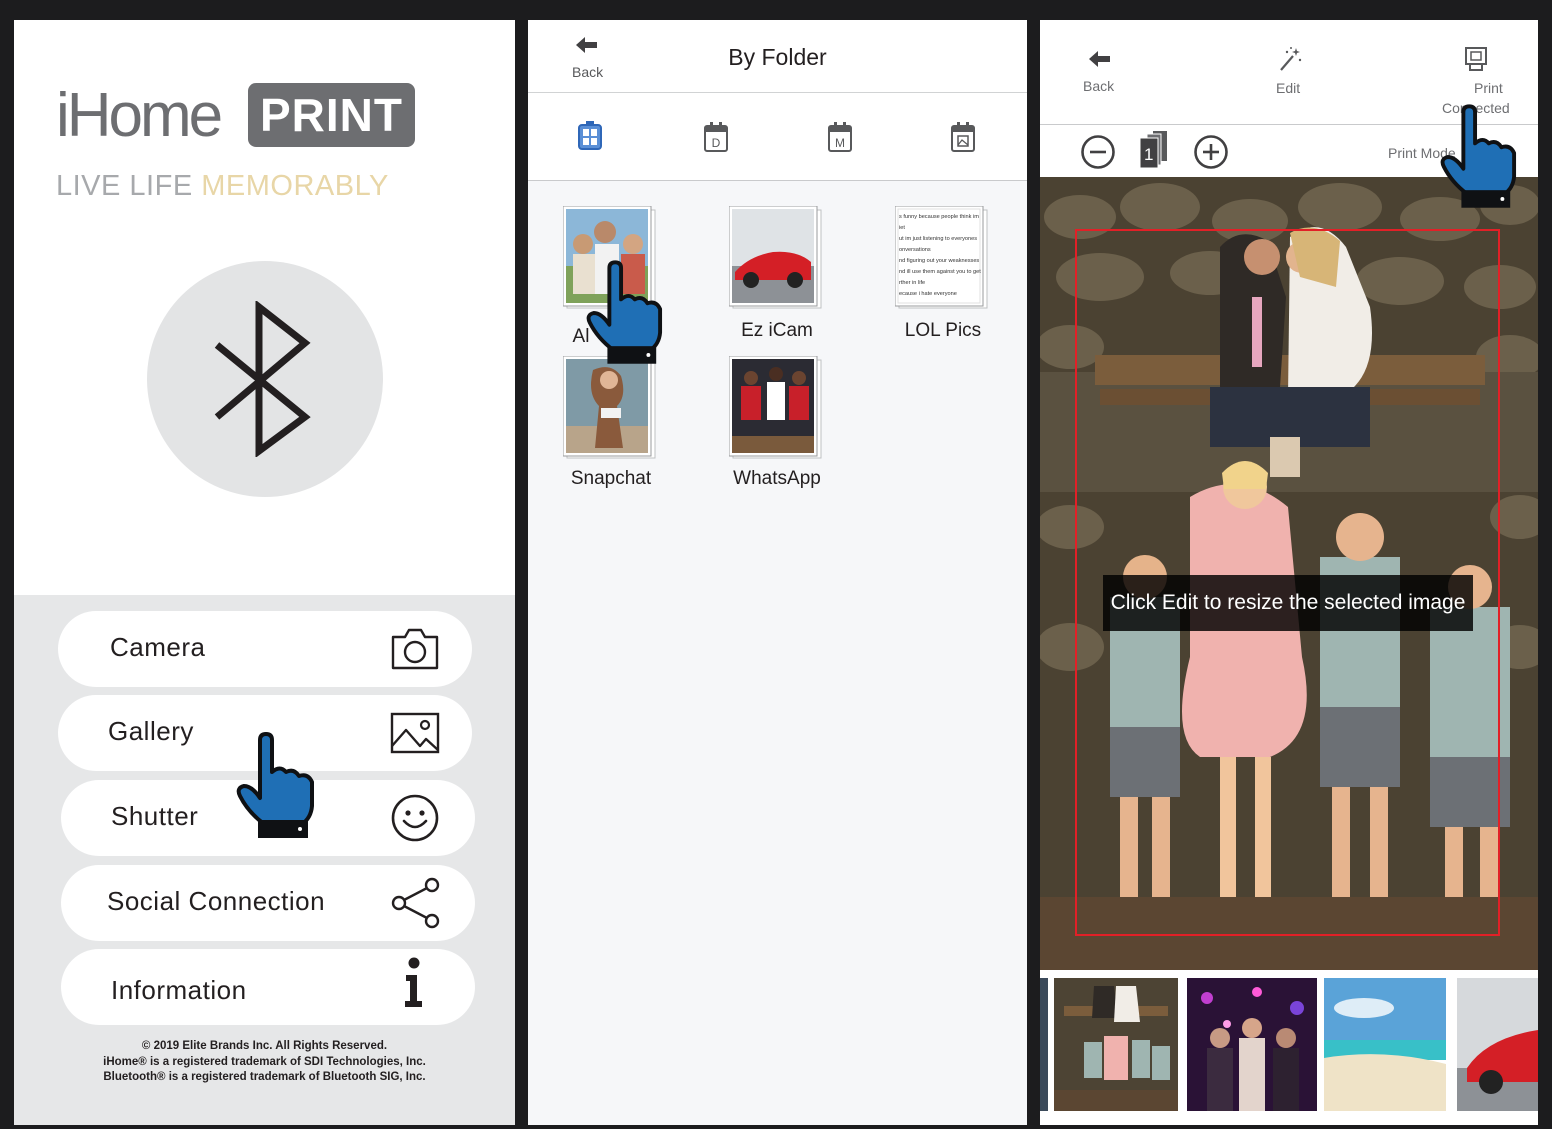 This screenshot has width=1552, height=1129. What do you see at coordinates (415, 733) in the screenshot?
I see `image-icon` at bounding box center [415, 733].